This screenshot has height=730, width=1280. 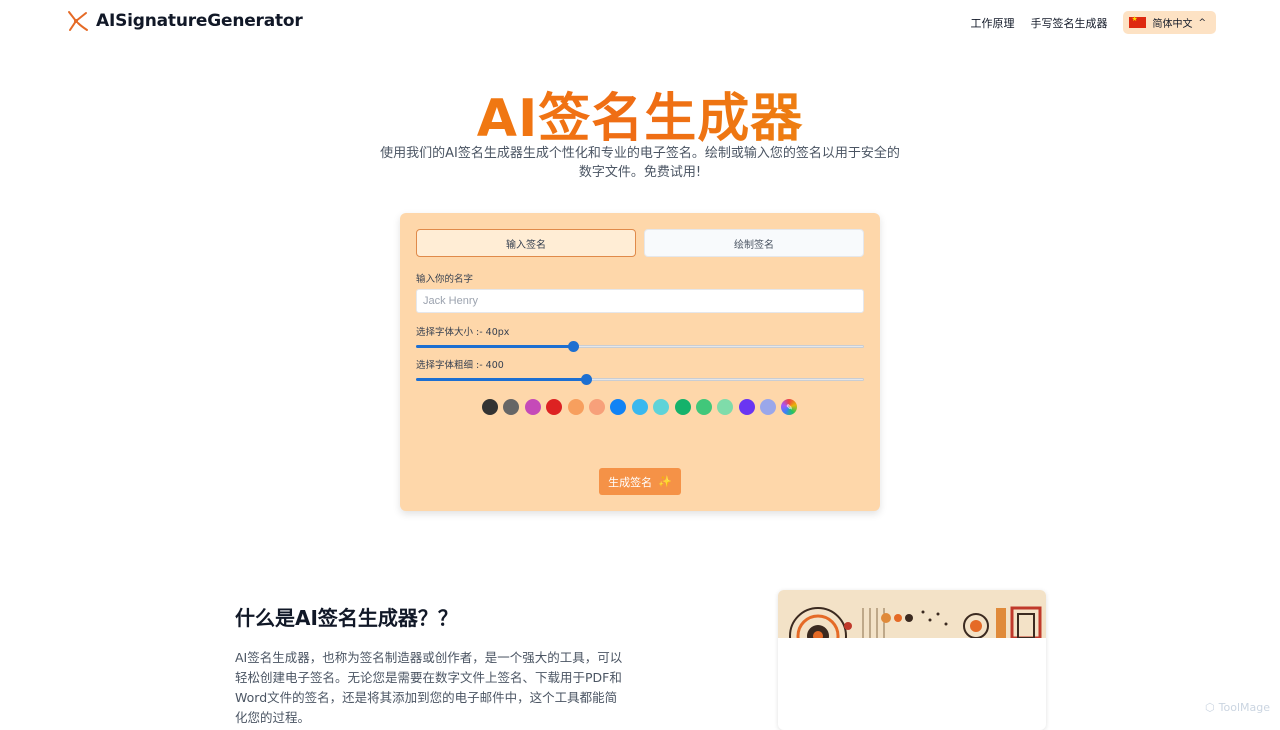 I want to click on sparkles-icon: ✨, so click(x=665, y=481).